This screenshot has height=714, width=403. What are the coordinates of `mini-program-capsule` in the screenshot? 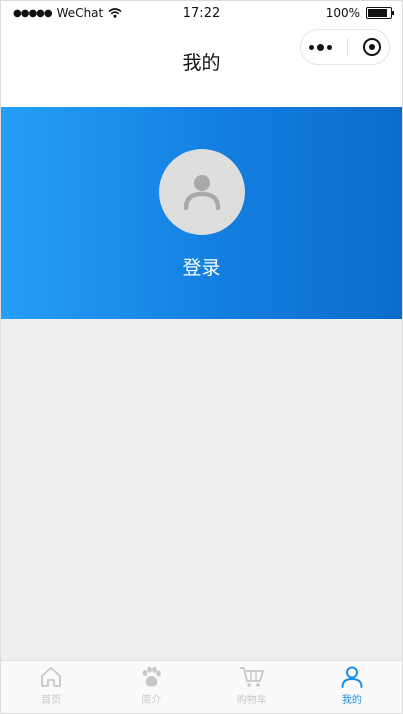 It's located at (345, 47).